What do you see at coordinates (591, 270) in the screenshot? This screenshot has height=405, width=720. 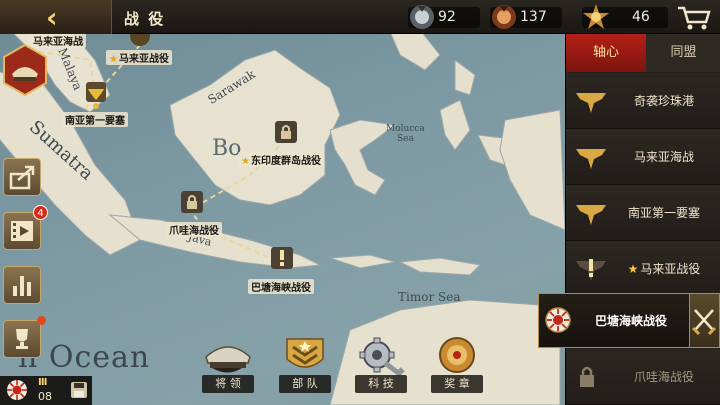 I see `exclamation-emblem-icon` at bounding box center [591, 270].